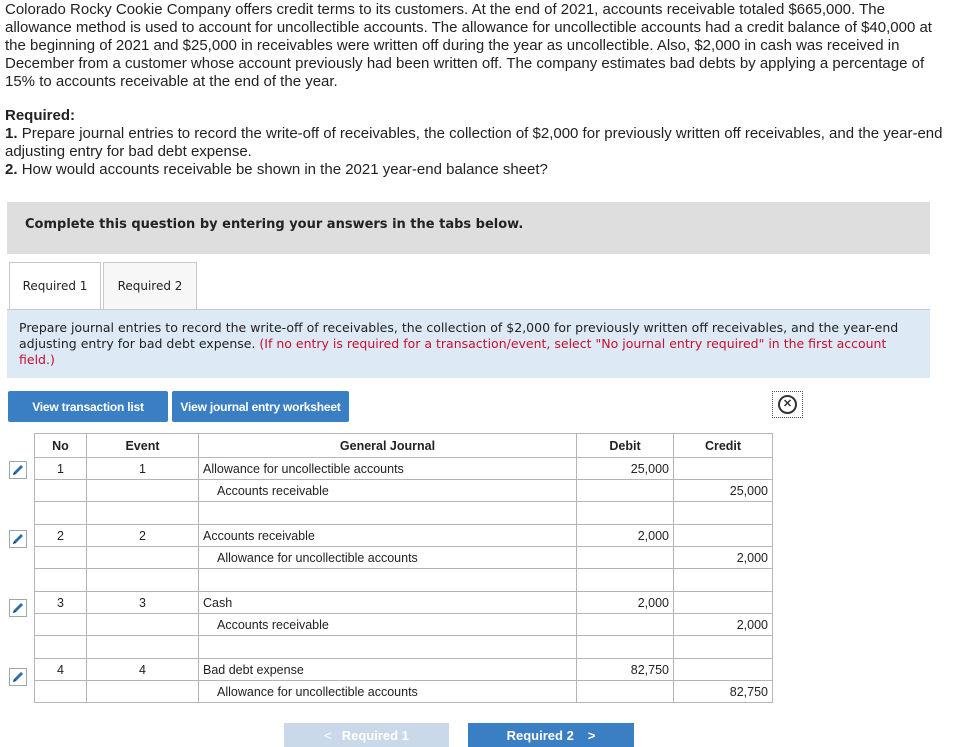 The image size is (955, 747). I want to click on header-no: No, so click(60, 445).